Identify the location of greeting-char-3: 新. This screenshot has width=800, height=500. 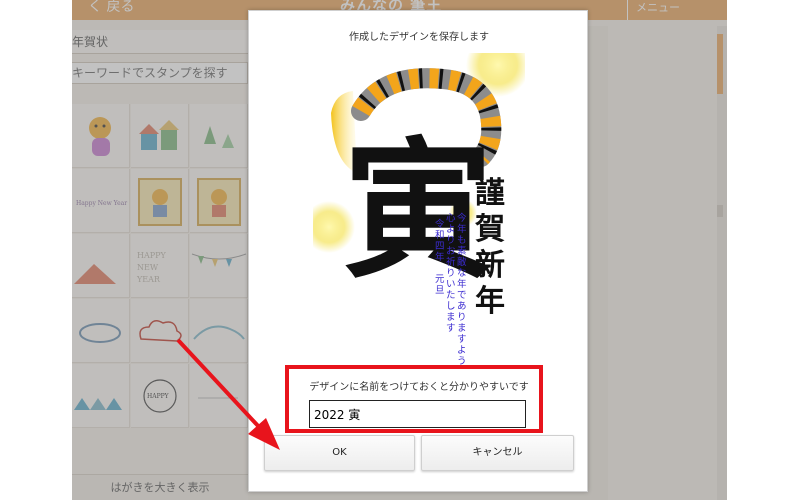
(490, 265).